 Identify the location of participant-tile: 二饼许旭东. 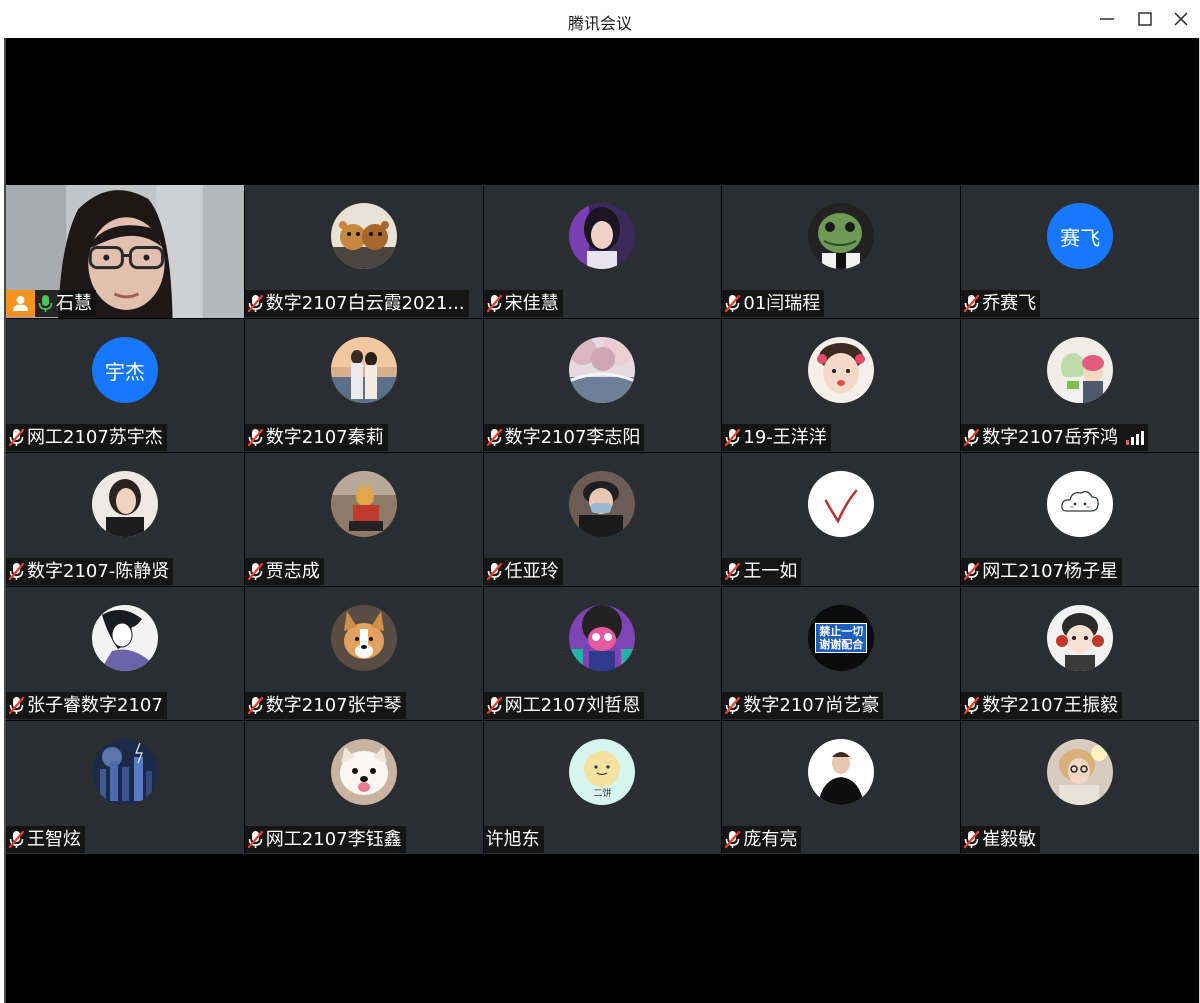
(602, 787).